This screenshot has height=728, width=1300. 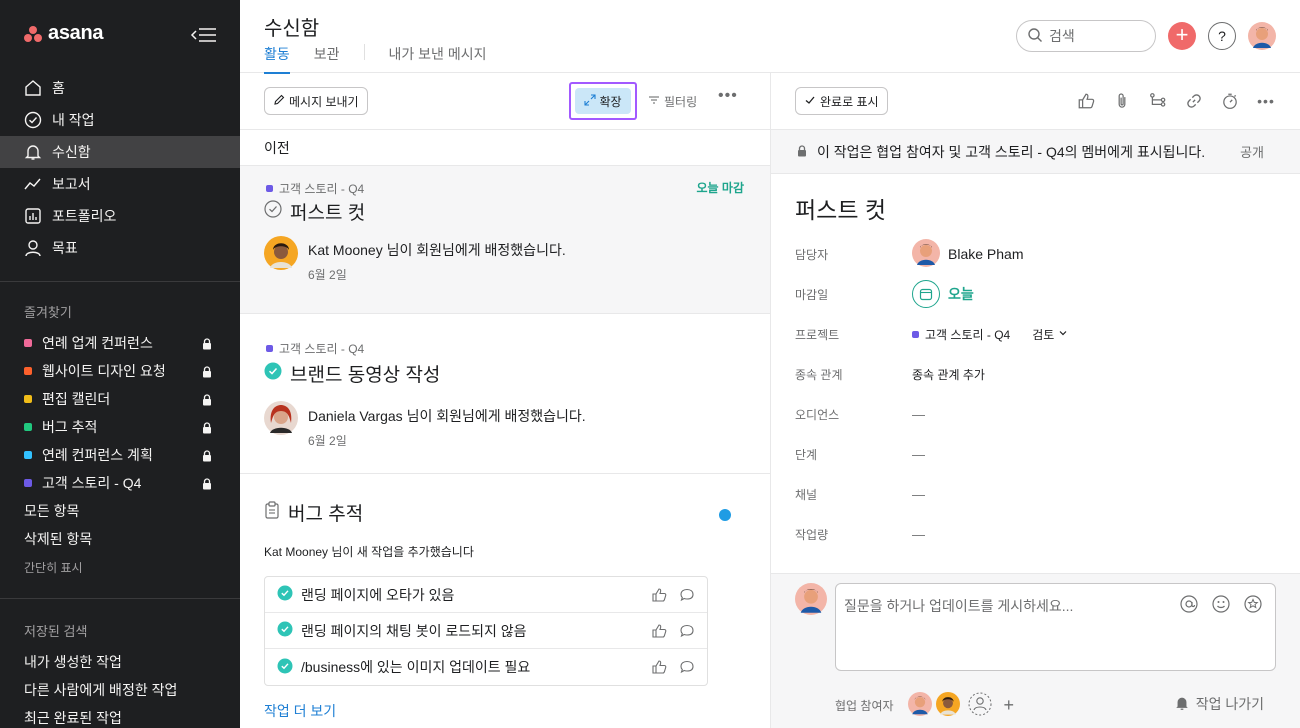 What do you see at coordinates (120, 120) in the screenshot?
I see `nav-item-my-tasks: 내 작업` at bounding box center [120, 120].